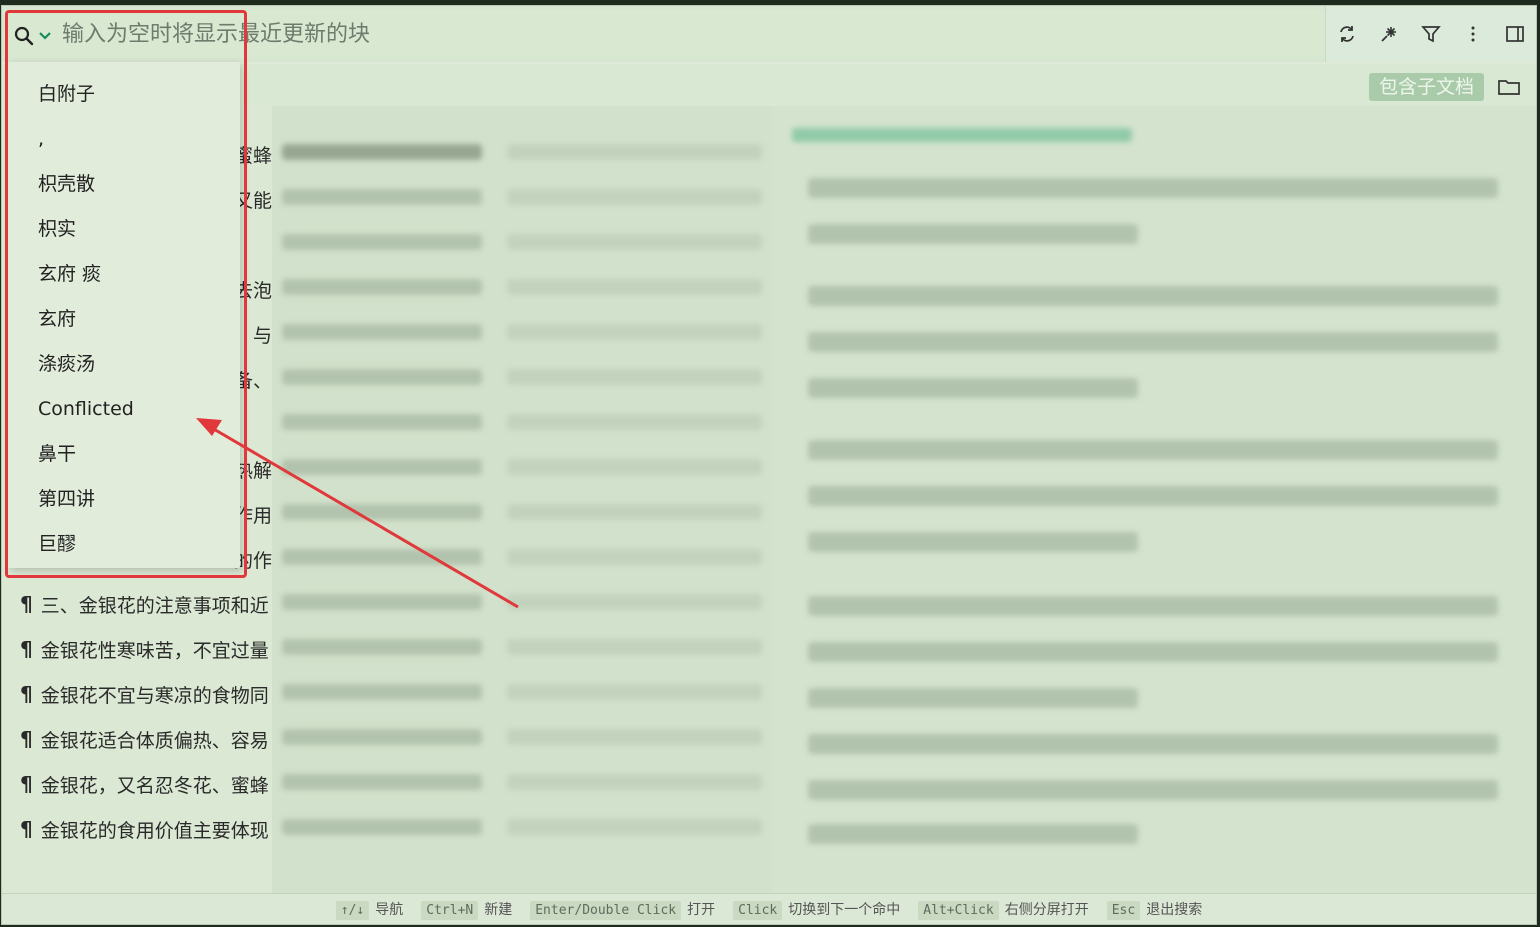 The width and height of the screenshot is (1540, 927). I want to click on shortcut-key: ↑/↓, so click(352, 910).